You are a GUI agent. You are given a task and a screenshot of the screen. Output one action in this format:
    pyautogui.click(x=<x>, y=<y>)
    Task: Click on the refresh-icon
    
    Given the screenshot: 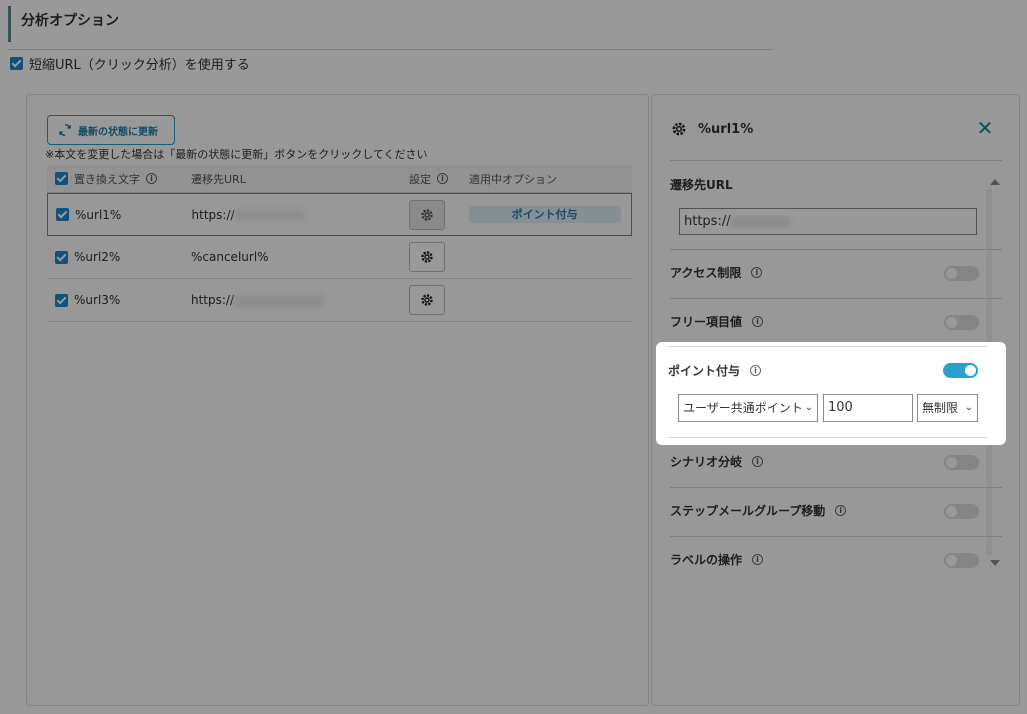 What is the action you would take?
    pyautogui.click(x=65, y=130)
    